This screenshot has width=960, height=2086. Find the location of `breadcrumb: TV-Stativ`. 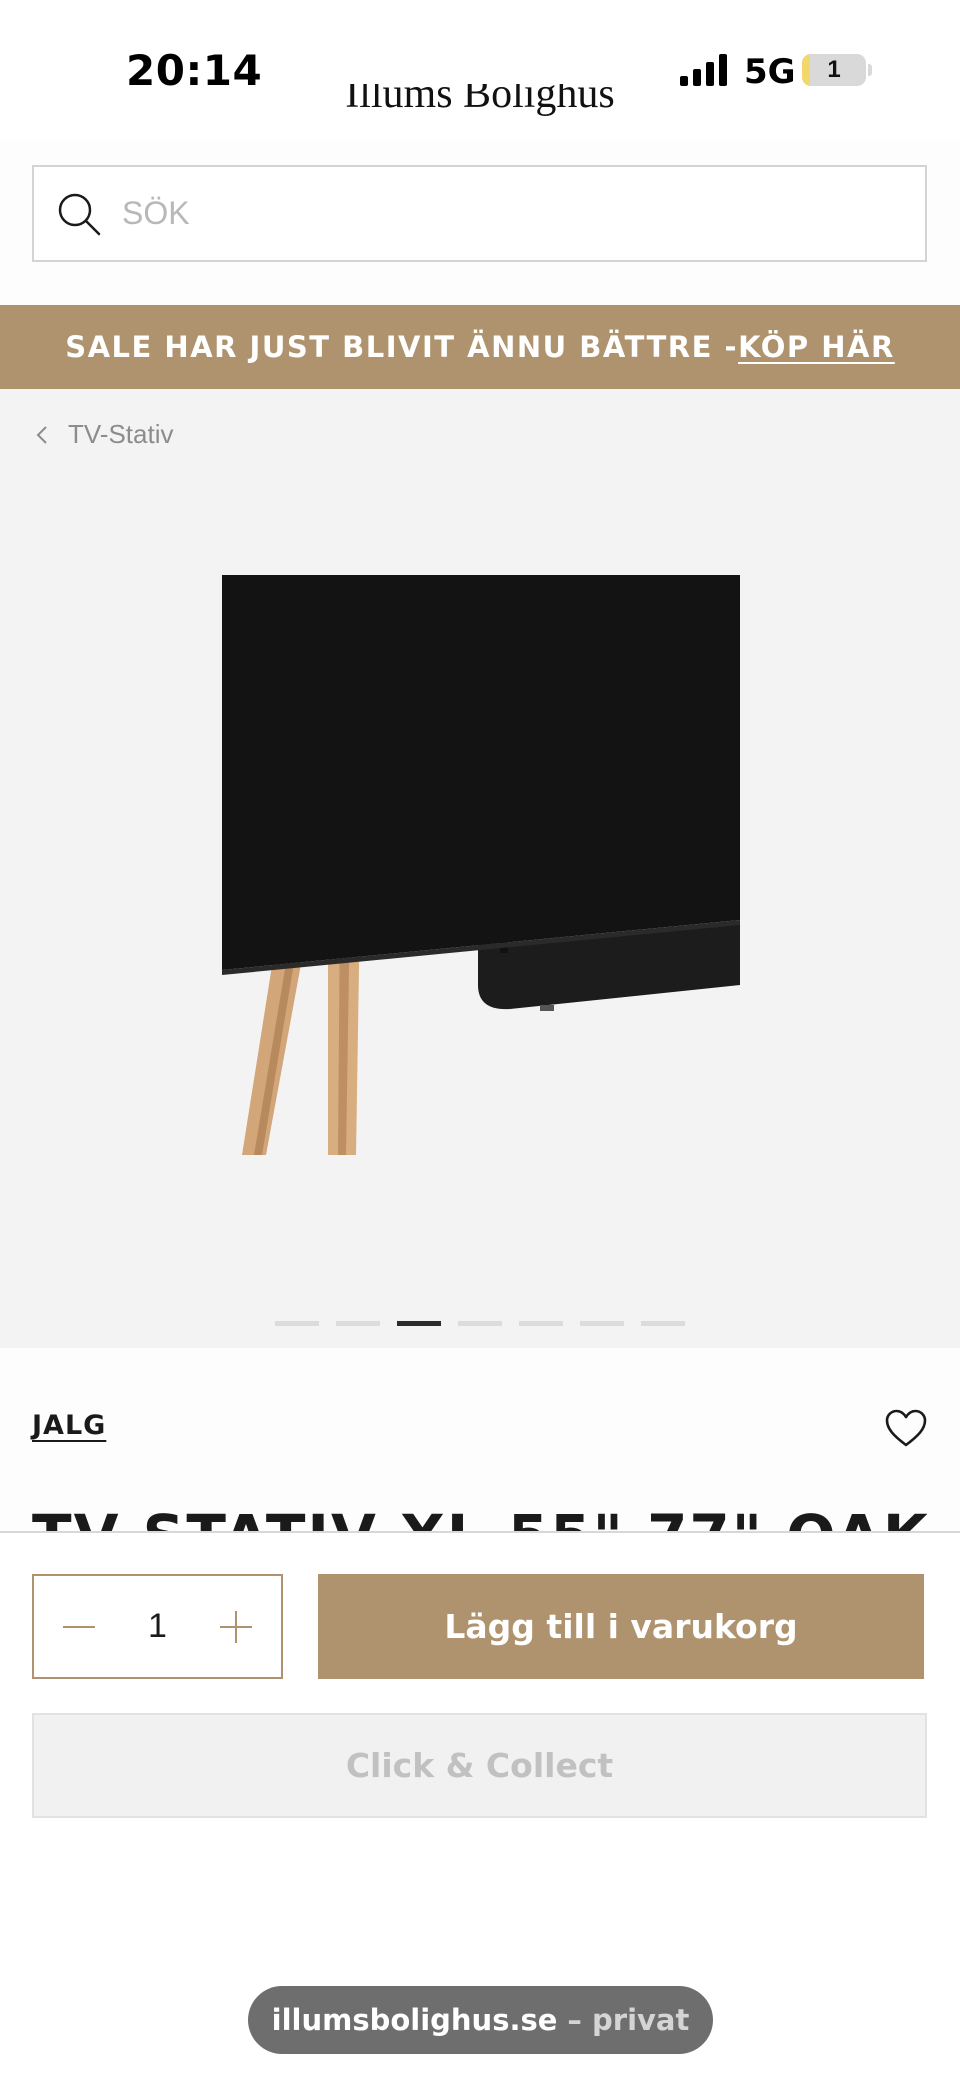

breadcrumb: TV-Stativ is located at coordinates (102, 434).